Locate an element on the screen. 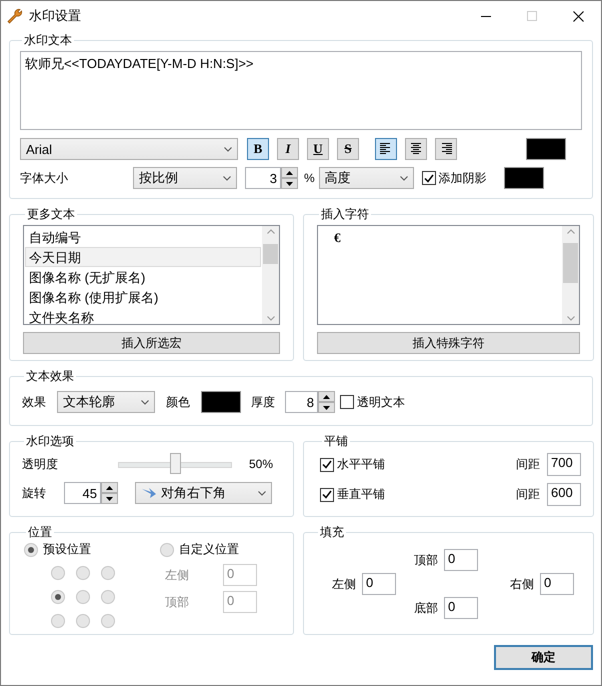 This screenshot has width=602, height=686. list-item: 自动编号 is located at coordinates (143, 237).